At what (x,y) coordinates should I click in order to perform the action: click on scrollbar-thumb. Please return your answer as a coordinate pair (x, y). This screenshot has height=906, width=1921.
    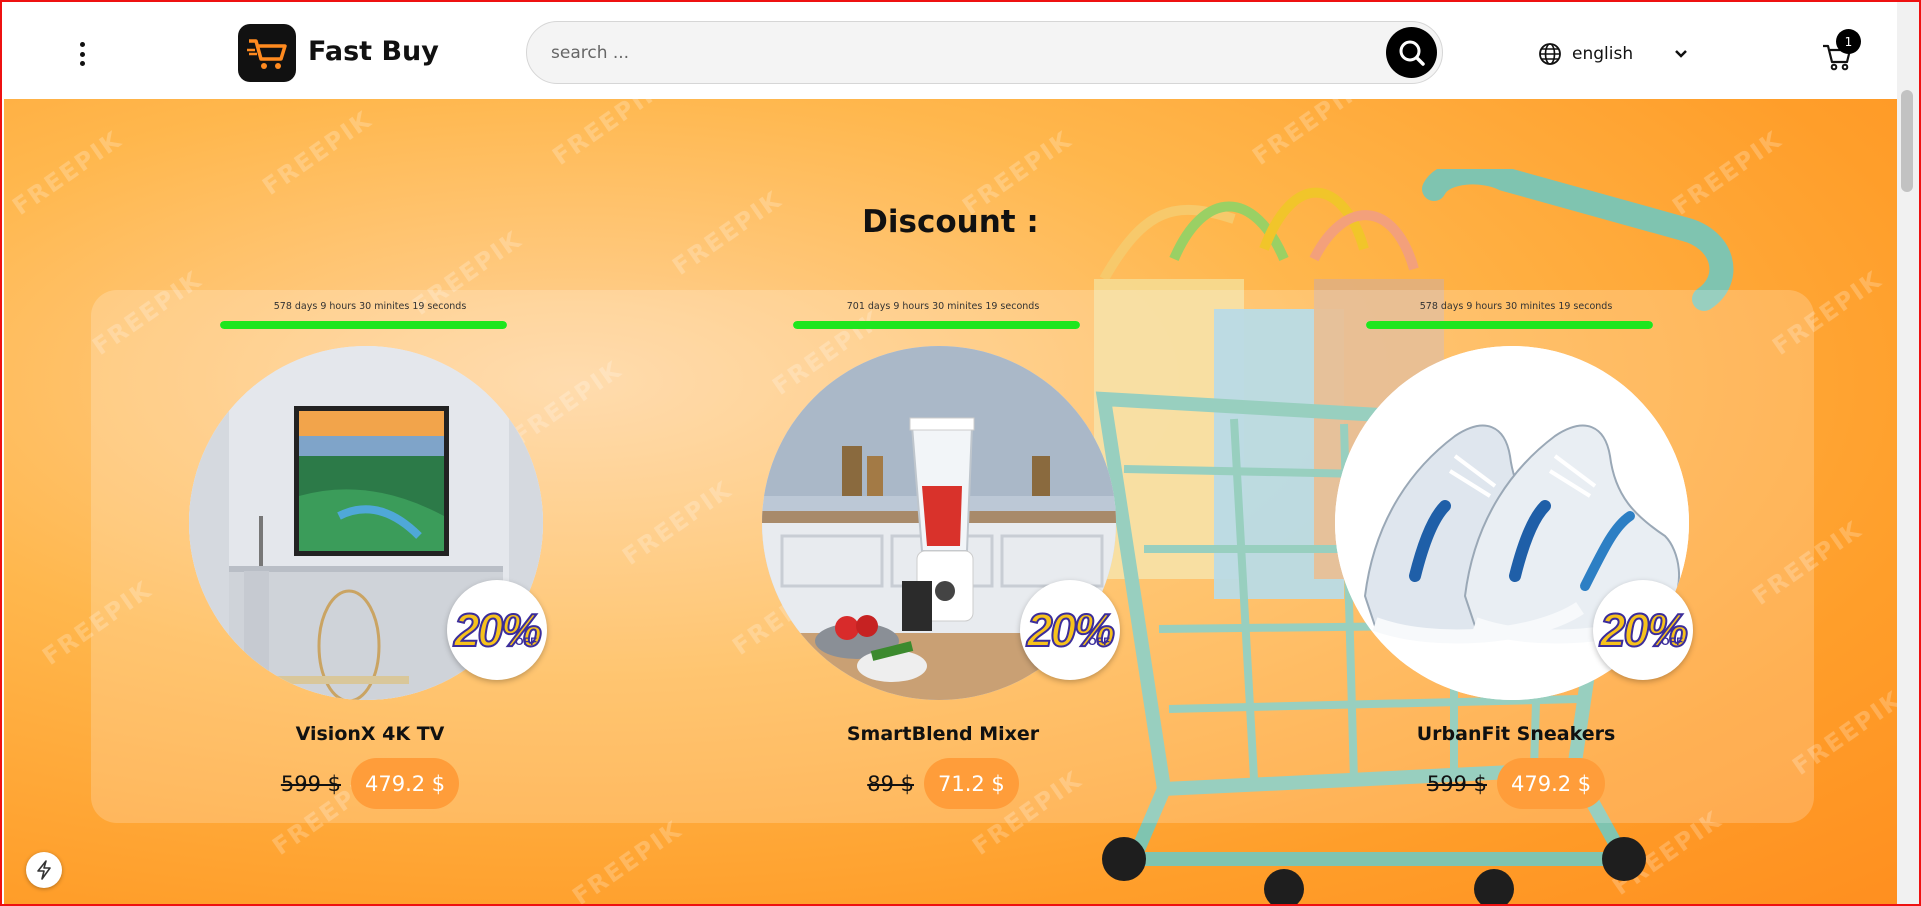
    Looking at the image, I should click on (1907, 141).